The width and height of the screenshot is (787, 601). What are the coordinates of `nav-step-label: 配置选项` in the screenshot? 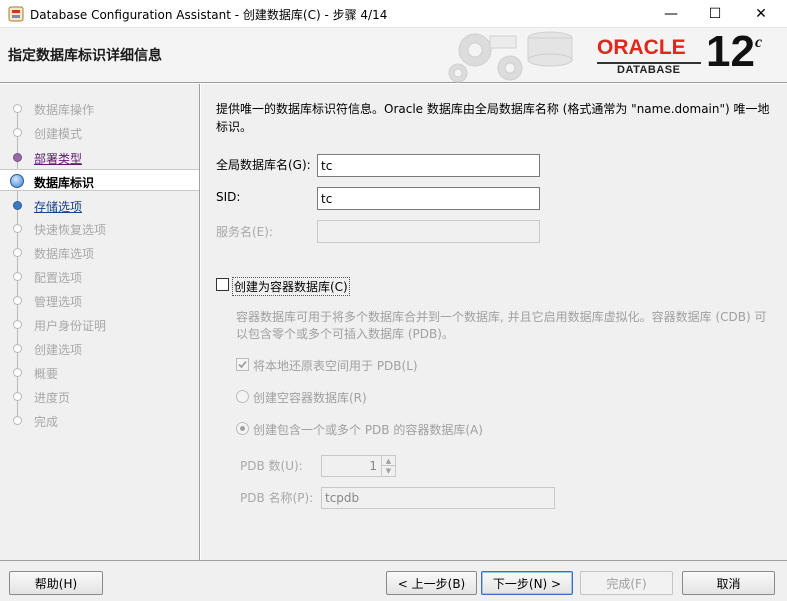 It's located at (58, 278).